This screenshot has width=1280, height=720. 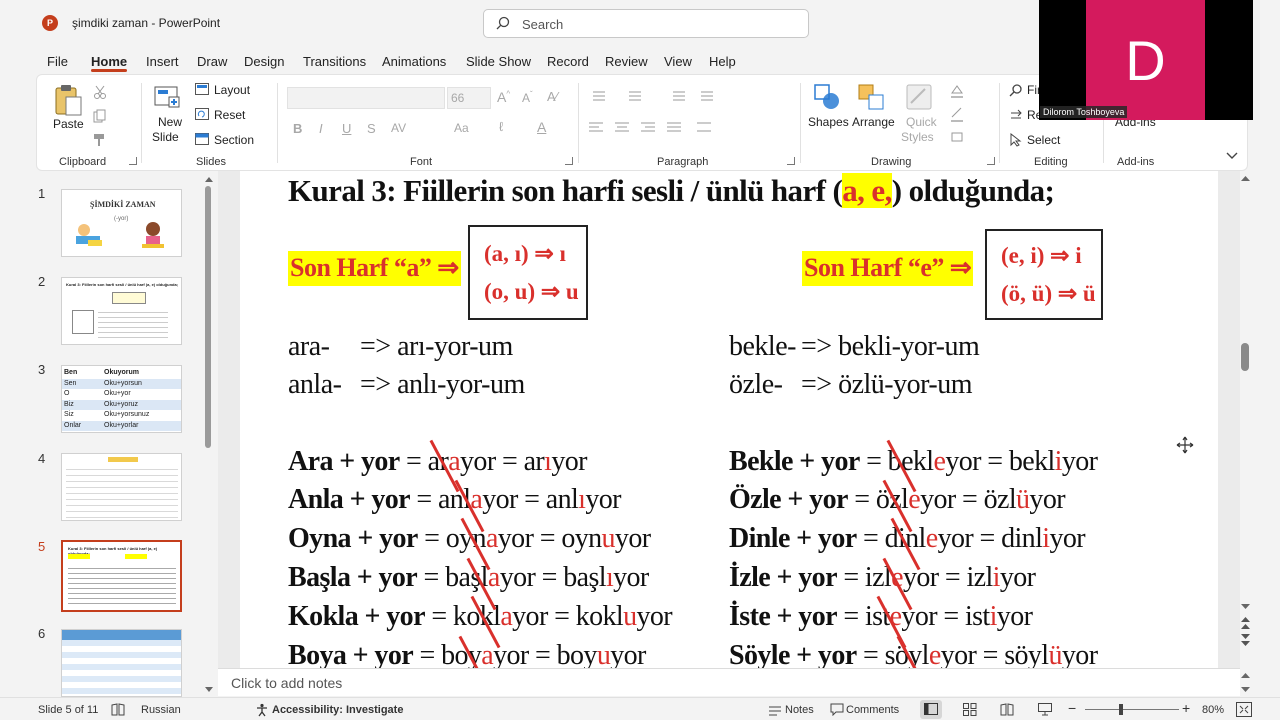 I want to click on char-spacing-icon: AV, so click(x=398, y=128).